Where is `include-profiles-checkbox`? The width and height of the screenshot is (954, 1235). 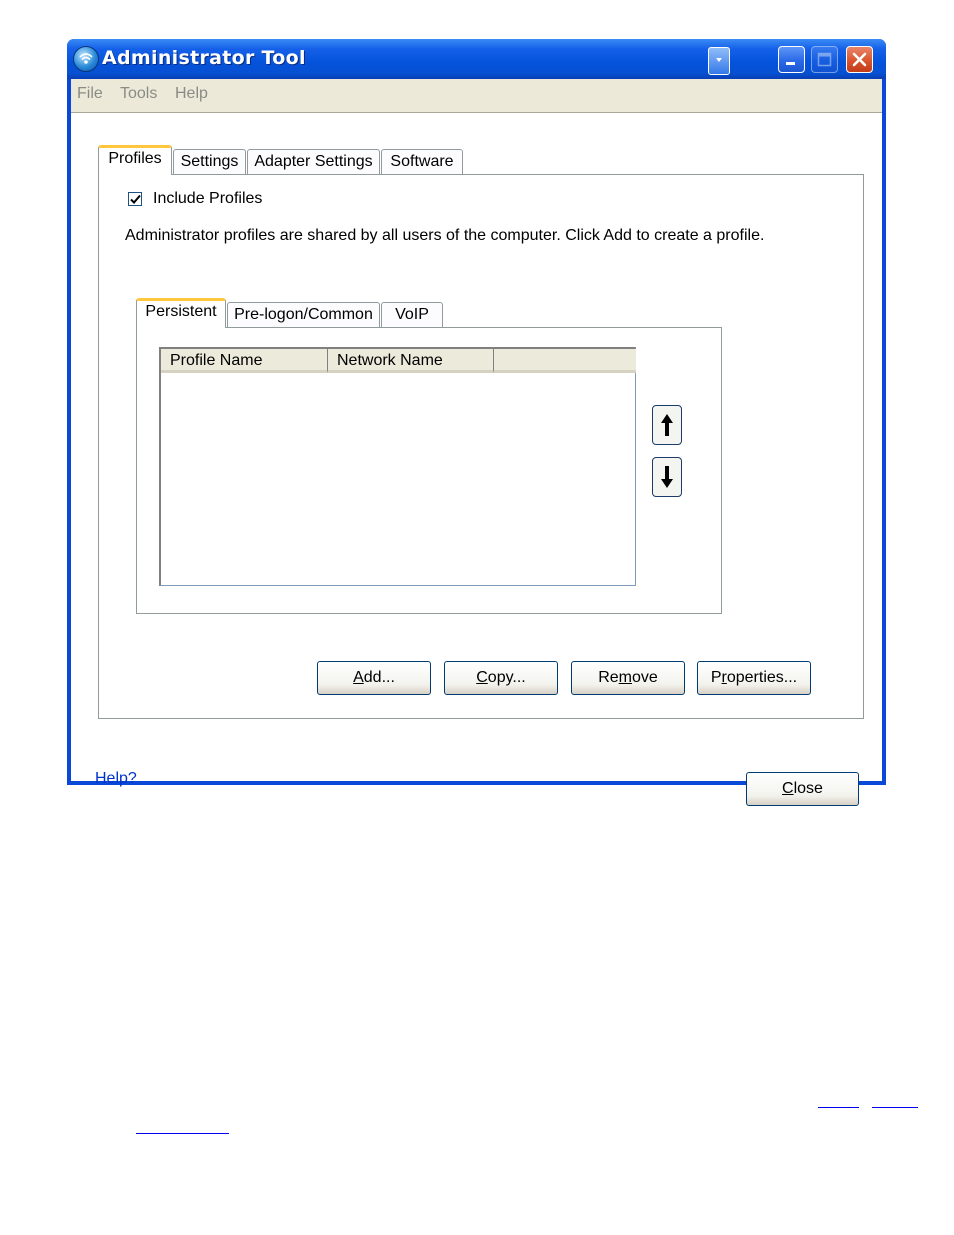 include-profiles-checkbox is located at coordinates (135, 199).